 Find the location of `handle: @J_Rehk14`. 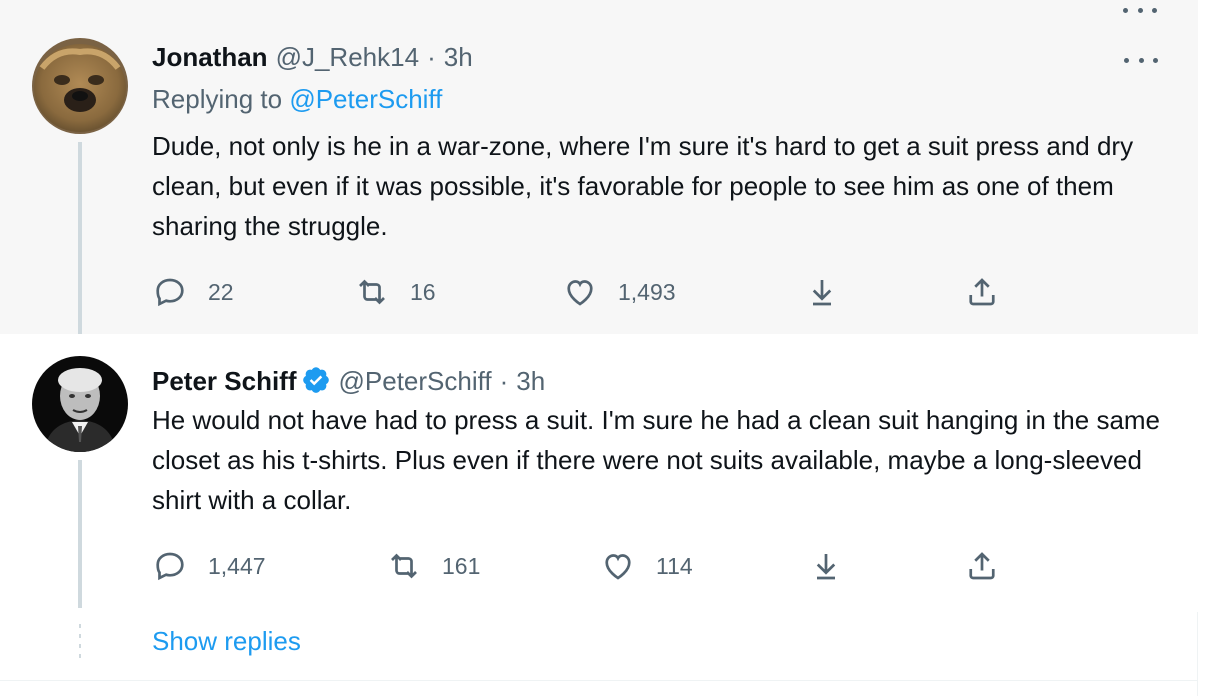

handle: @J_Rehk14 is located at coordinates (347, 57).